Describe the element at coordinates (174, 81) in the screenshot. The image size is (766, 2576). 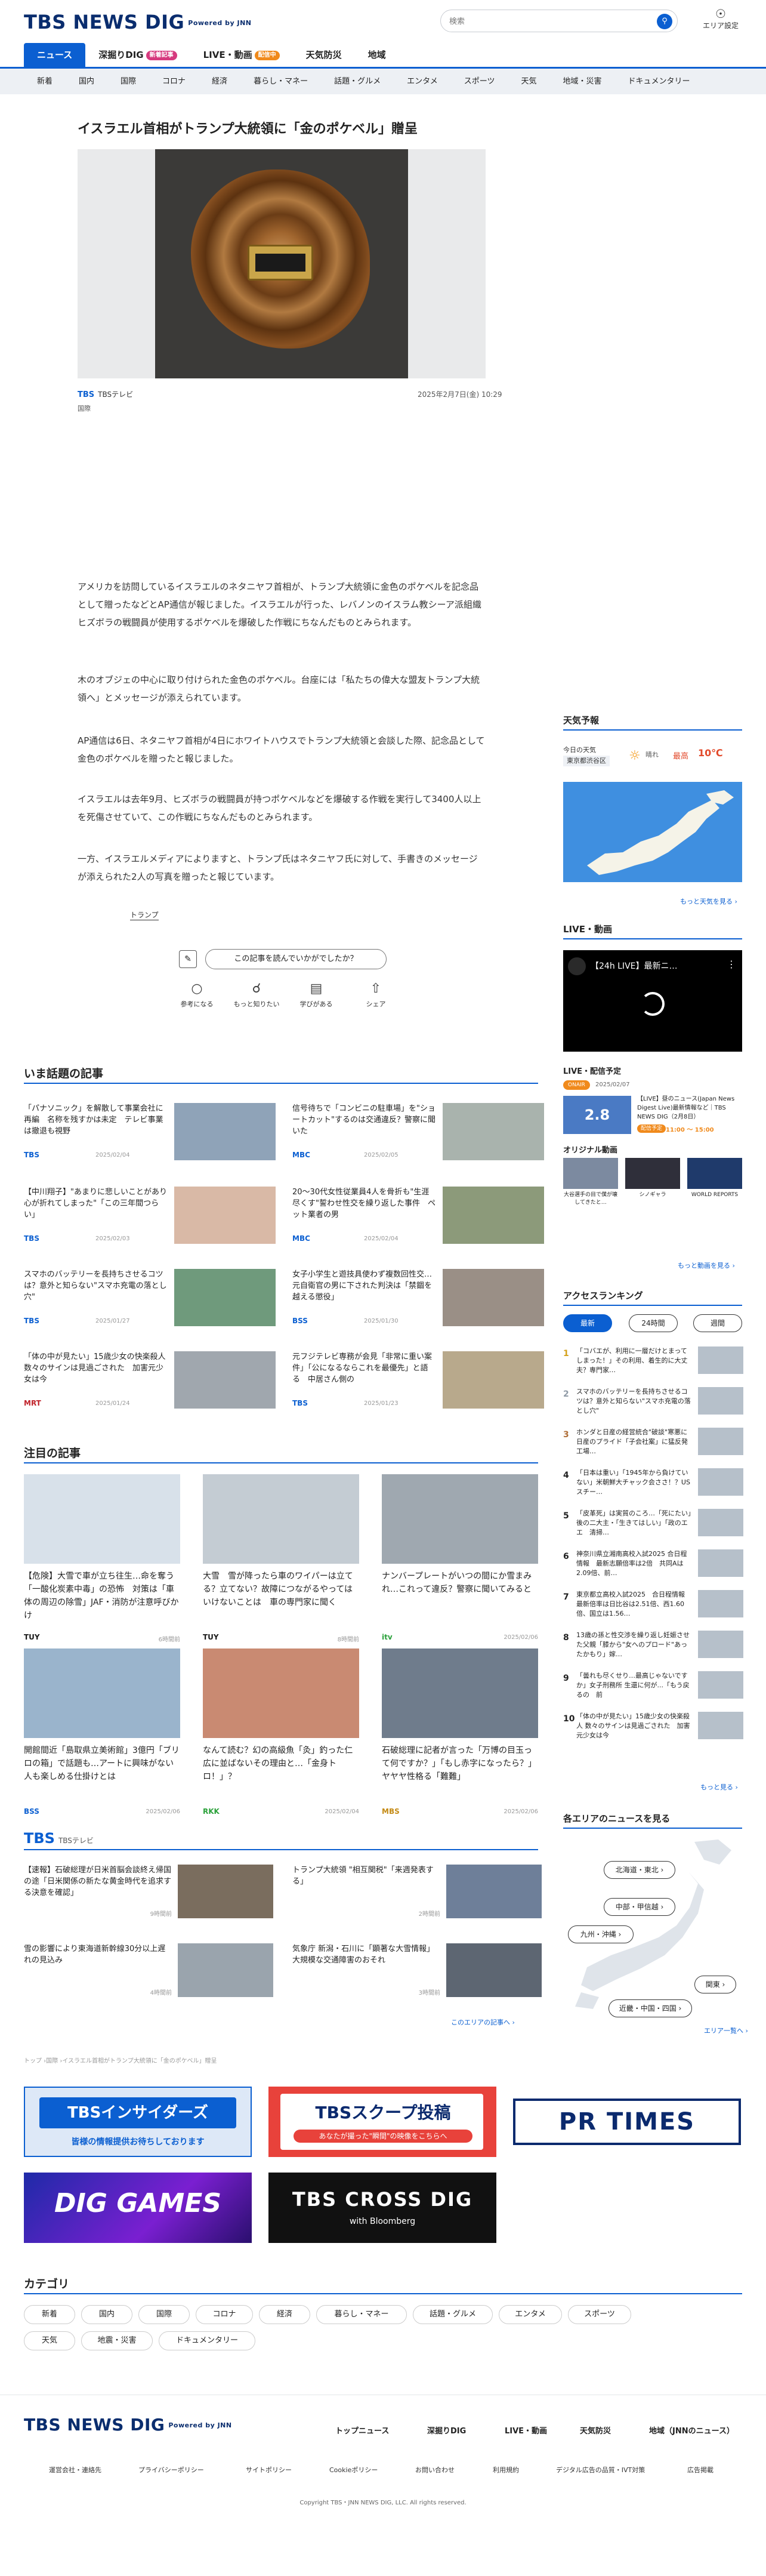
I see `cat-corona: コロナ` at that location.